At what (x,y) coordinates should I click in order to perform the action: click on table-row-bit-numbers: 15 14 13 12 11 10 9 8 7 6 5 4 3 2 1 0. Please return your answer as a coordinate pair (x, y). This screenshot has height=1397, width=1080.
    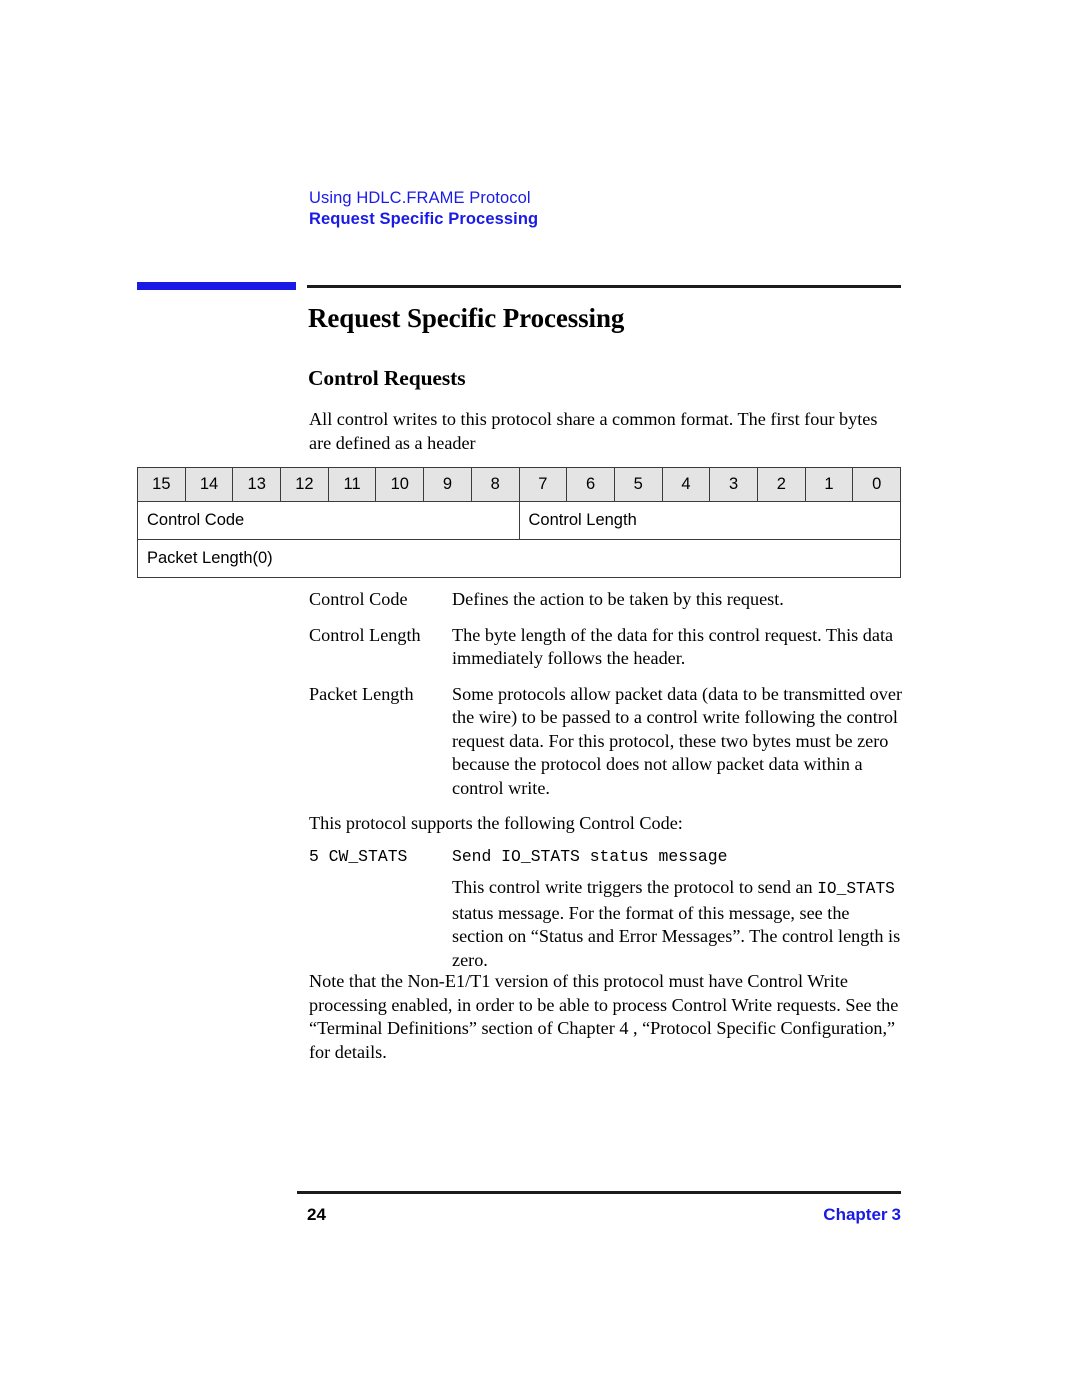
    Looking at the image, I should click on (519, 484).